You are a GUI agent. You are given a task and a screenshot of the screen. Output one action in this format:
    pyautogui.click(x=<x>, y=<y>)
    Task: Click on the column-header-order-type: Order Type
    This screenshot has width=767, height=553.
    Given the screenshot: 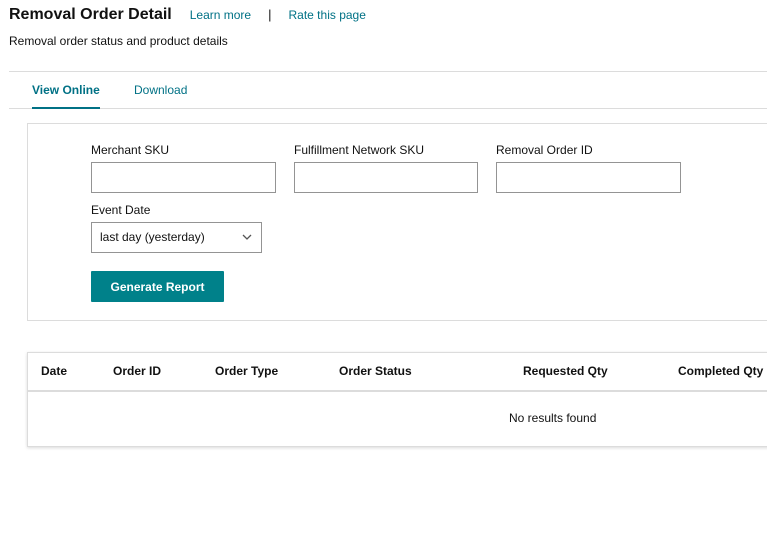 What is the action you would take?
    pyautogui.click(x=246, y=371)
    